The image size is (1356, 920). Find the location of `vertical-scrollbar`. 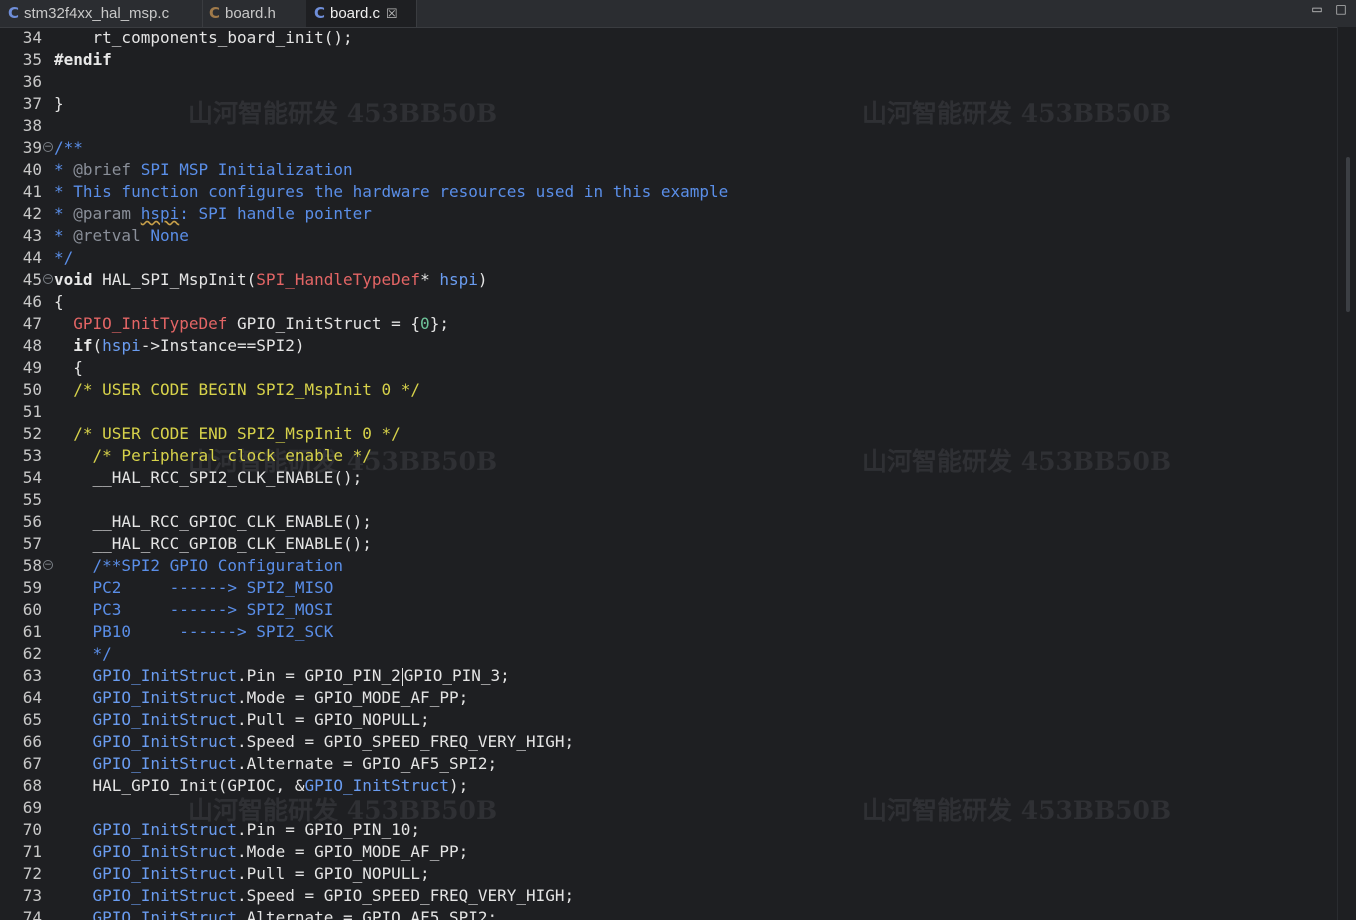

vertical-scrollbar is located at coordinates (1346, 473).